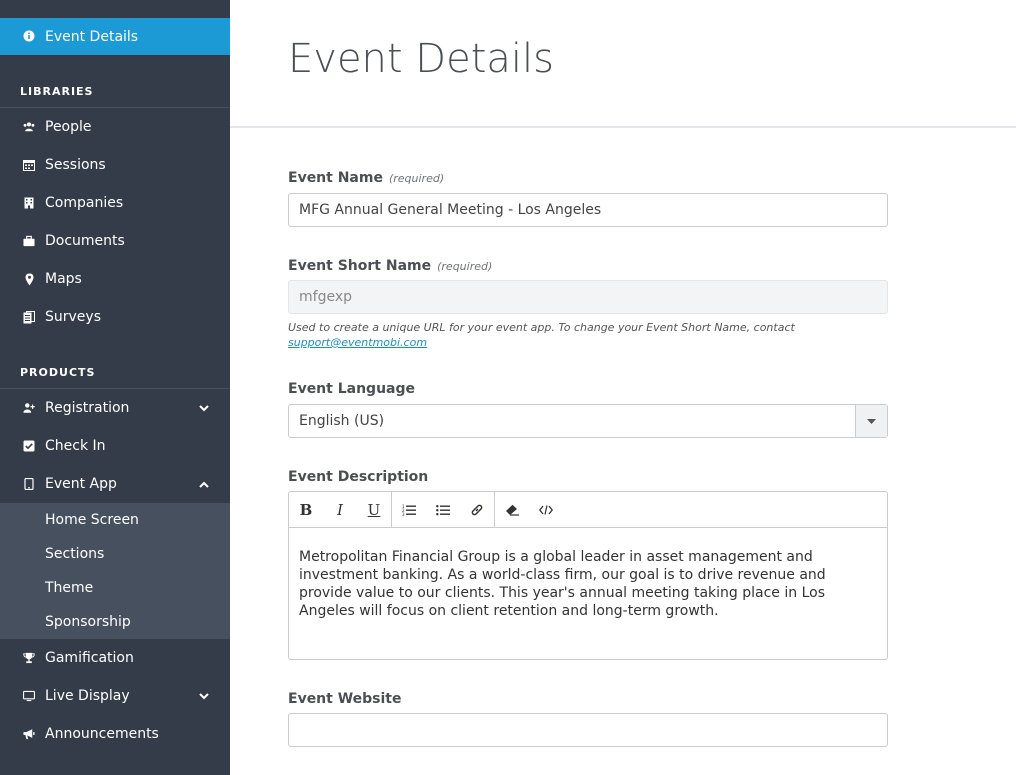  Describe the element at coordinates (75, 165) in the screenshot. I see `sidebar-item-label: Sessions` at that location.